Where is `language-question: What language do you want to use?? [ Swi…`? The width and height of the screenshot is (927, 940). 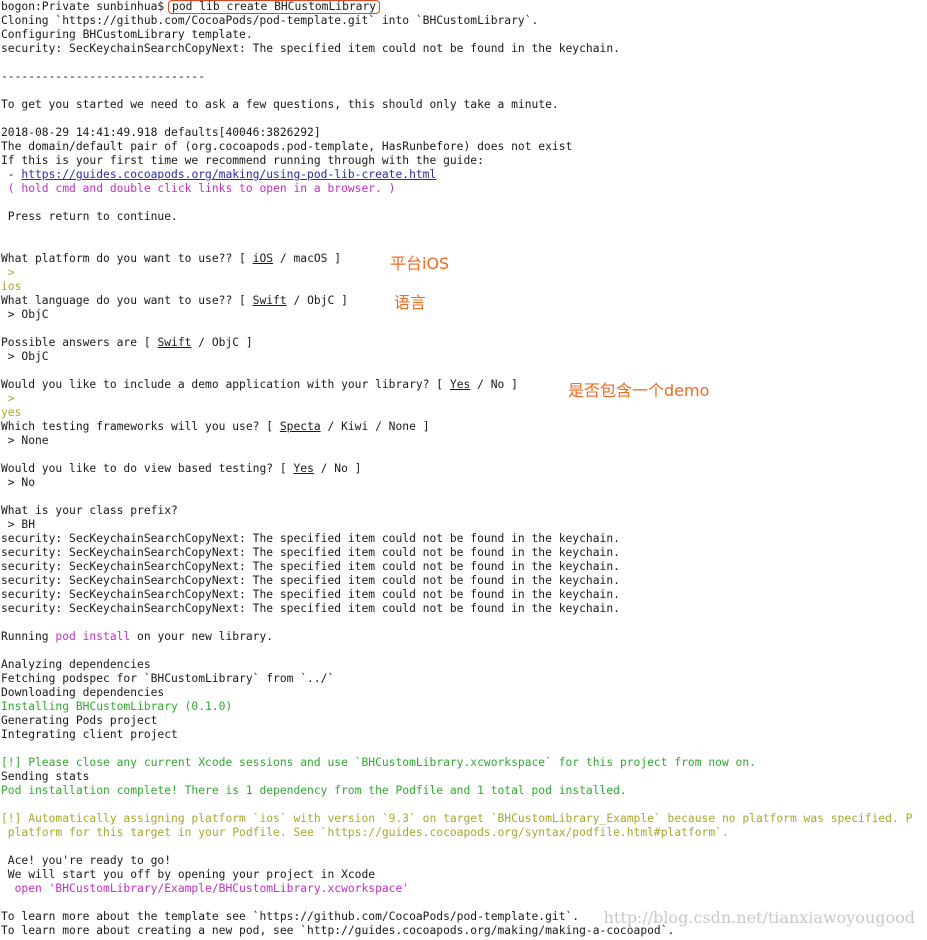
language-question: What language do you want to use?? [ Swi… is located at coordinates (463, 301).